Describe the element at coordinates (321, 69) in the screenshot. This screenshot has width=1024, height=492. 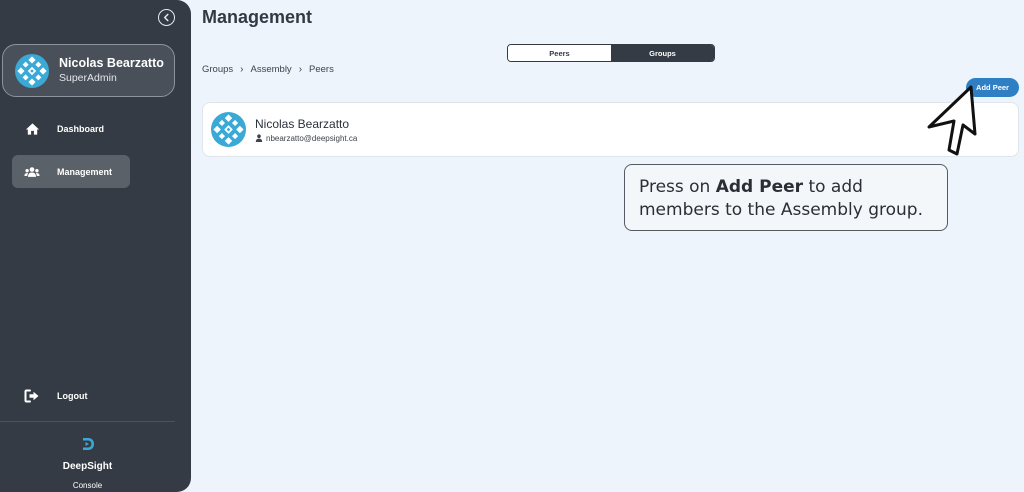
I see `breadcrumb-peers: Peers` at that location.